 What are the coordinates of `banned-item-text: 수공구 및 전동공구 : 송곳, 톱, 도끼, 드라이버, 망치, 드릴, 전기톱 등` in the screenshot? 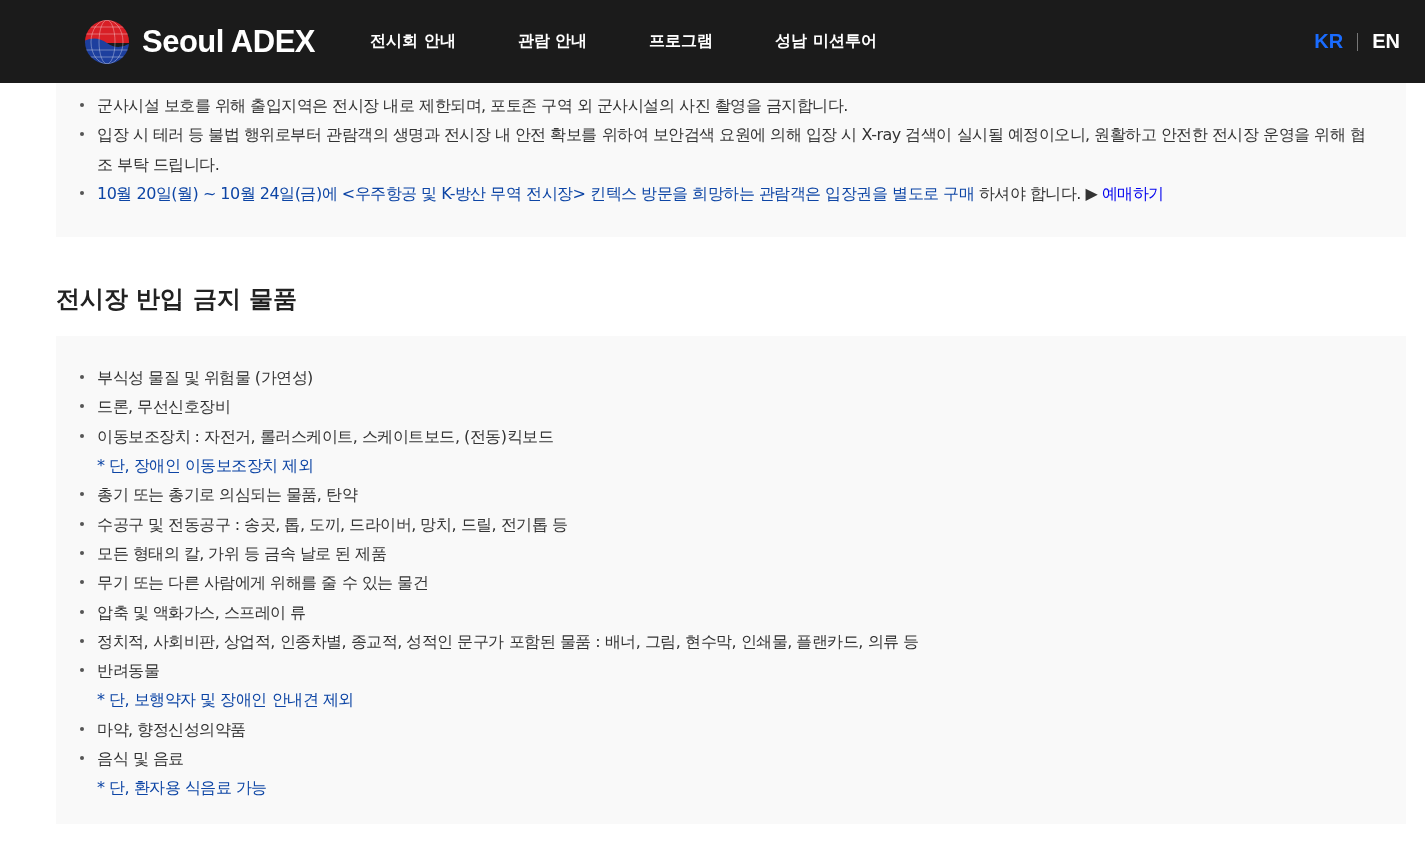 It's located at (332, 524).